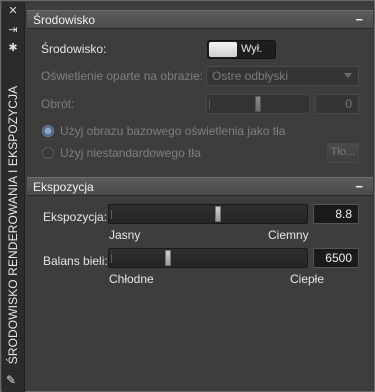 Image resolution: width=375 pixels, height=392 pixels. Describe the element at coordinates (359, 186) in the screenshot. I see `collapse-exposure-button: −` at that location.